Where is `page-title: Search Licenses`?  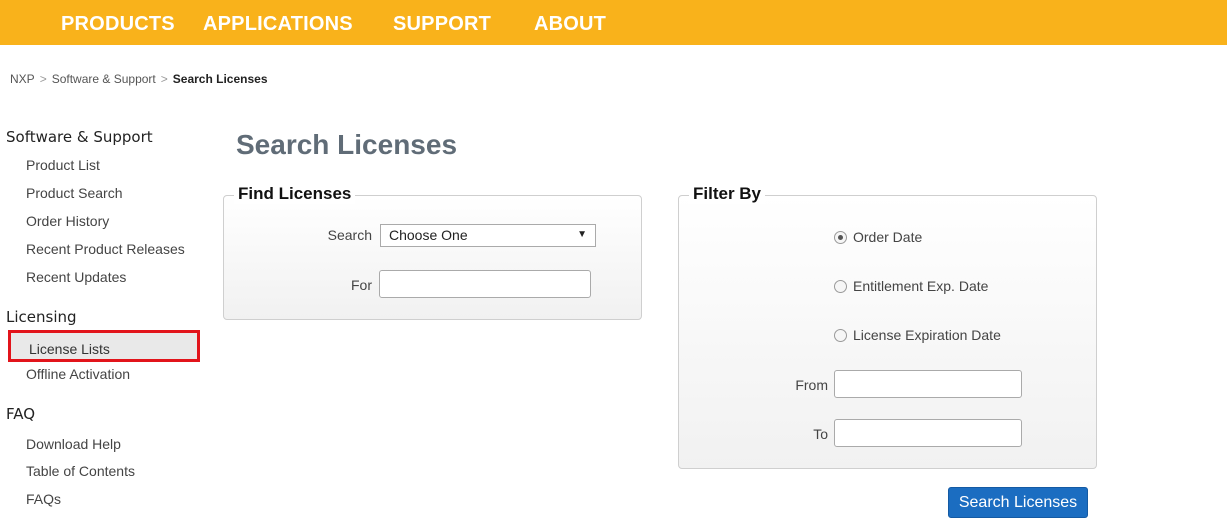 page-title: Search Licenses is located at coordinates (347, 144).